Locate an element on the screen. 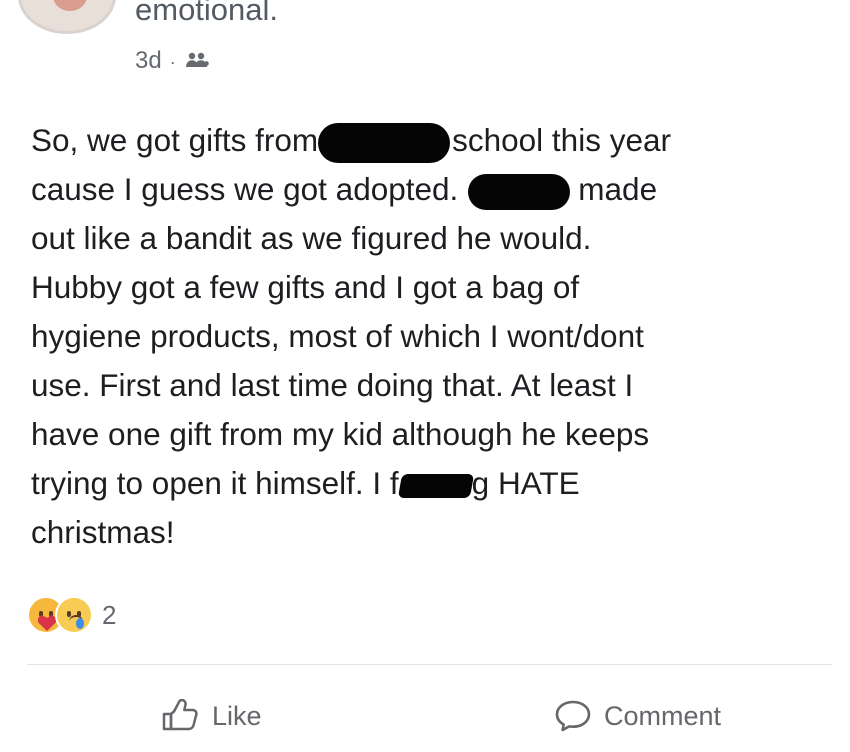 This screenshot has width=850, height=752. author-line: emotional. is located at coordinates (207, 13).